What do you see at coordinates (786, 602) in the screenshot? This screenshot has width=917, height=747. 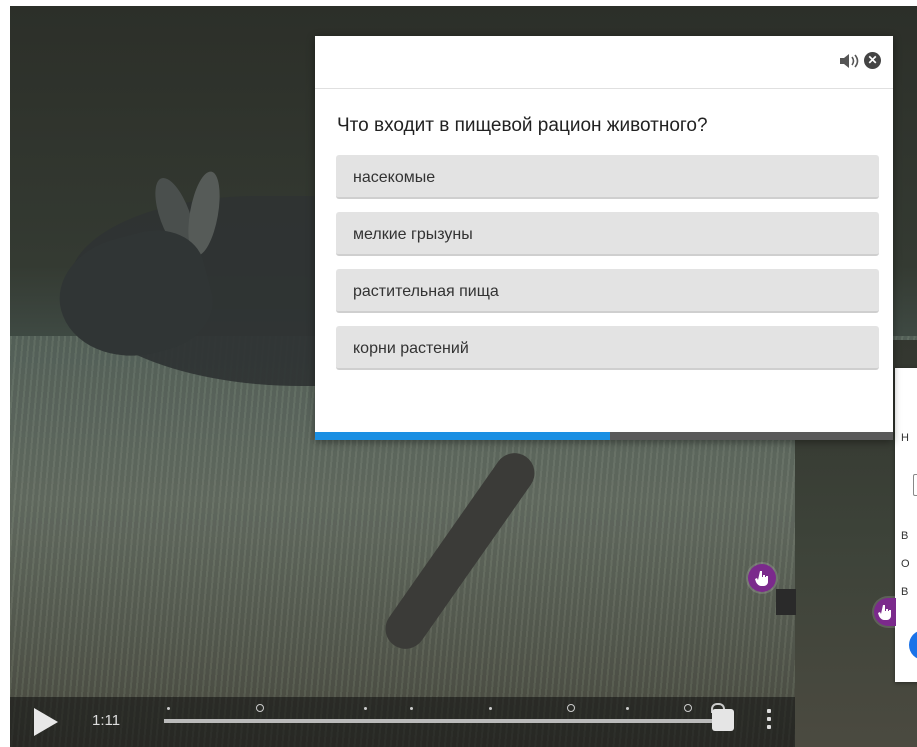 I see `hotspot-tab` at bounding box center [786, 602].